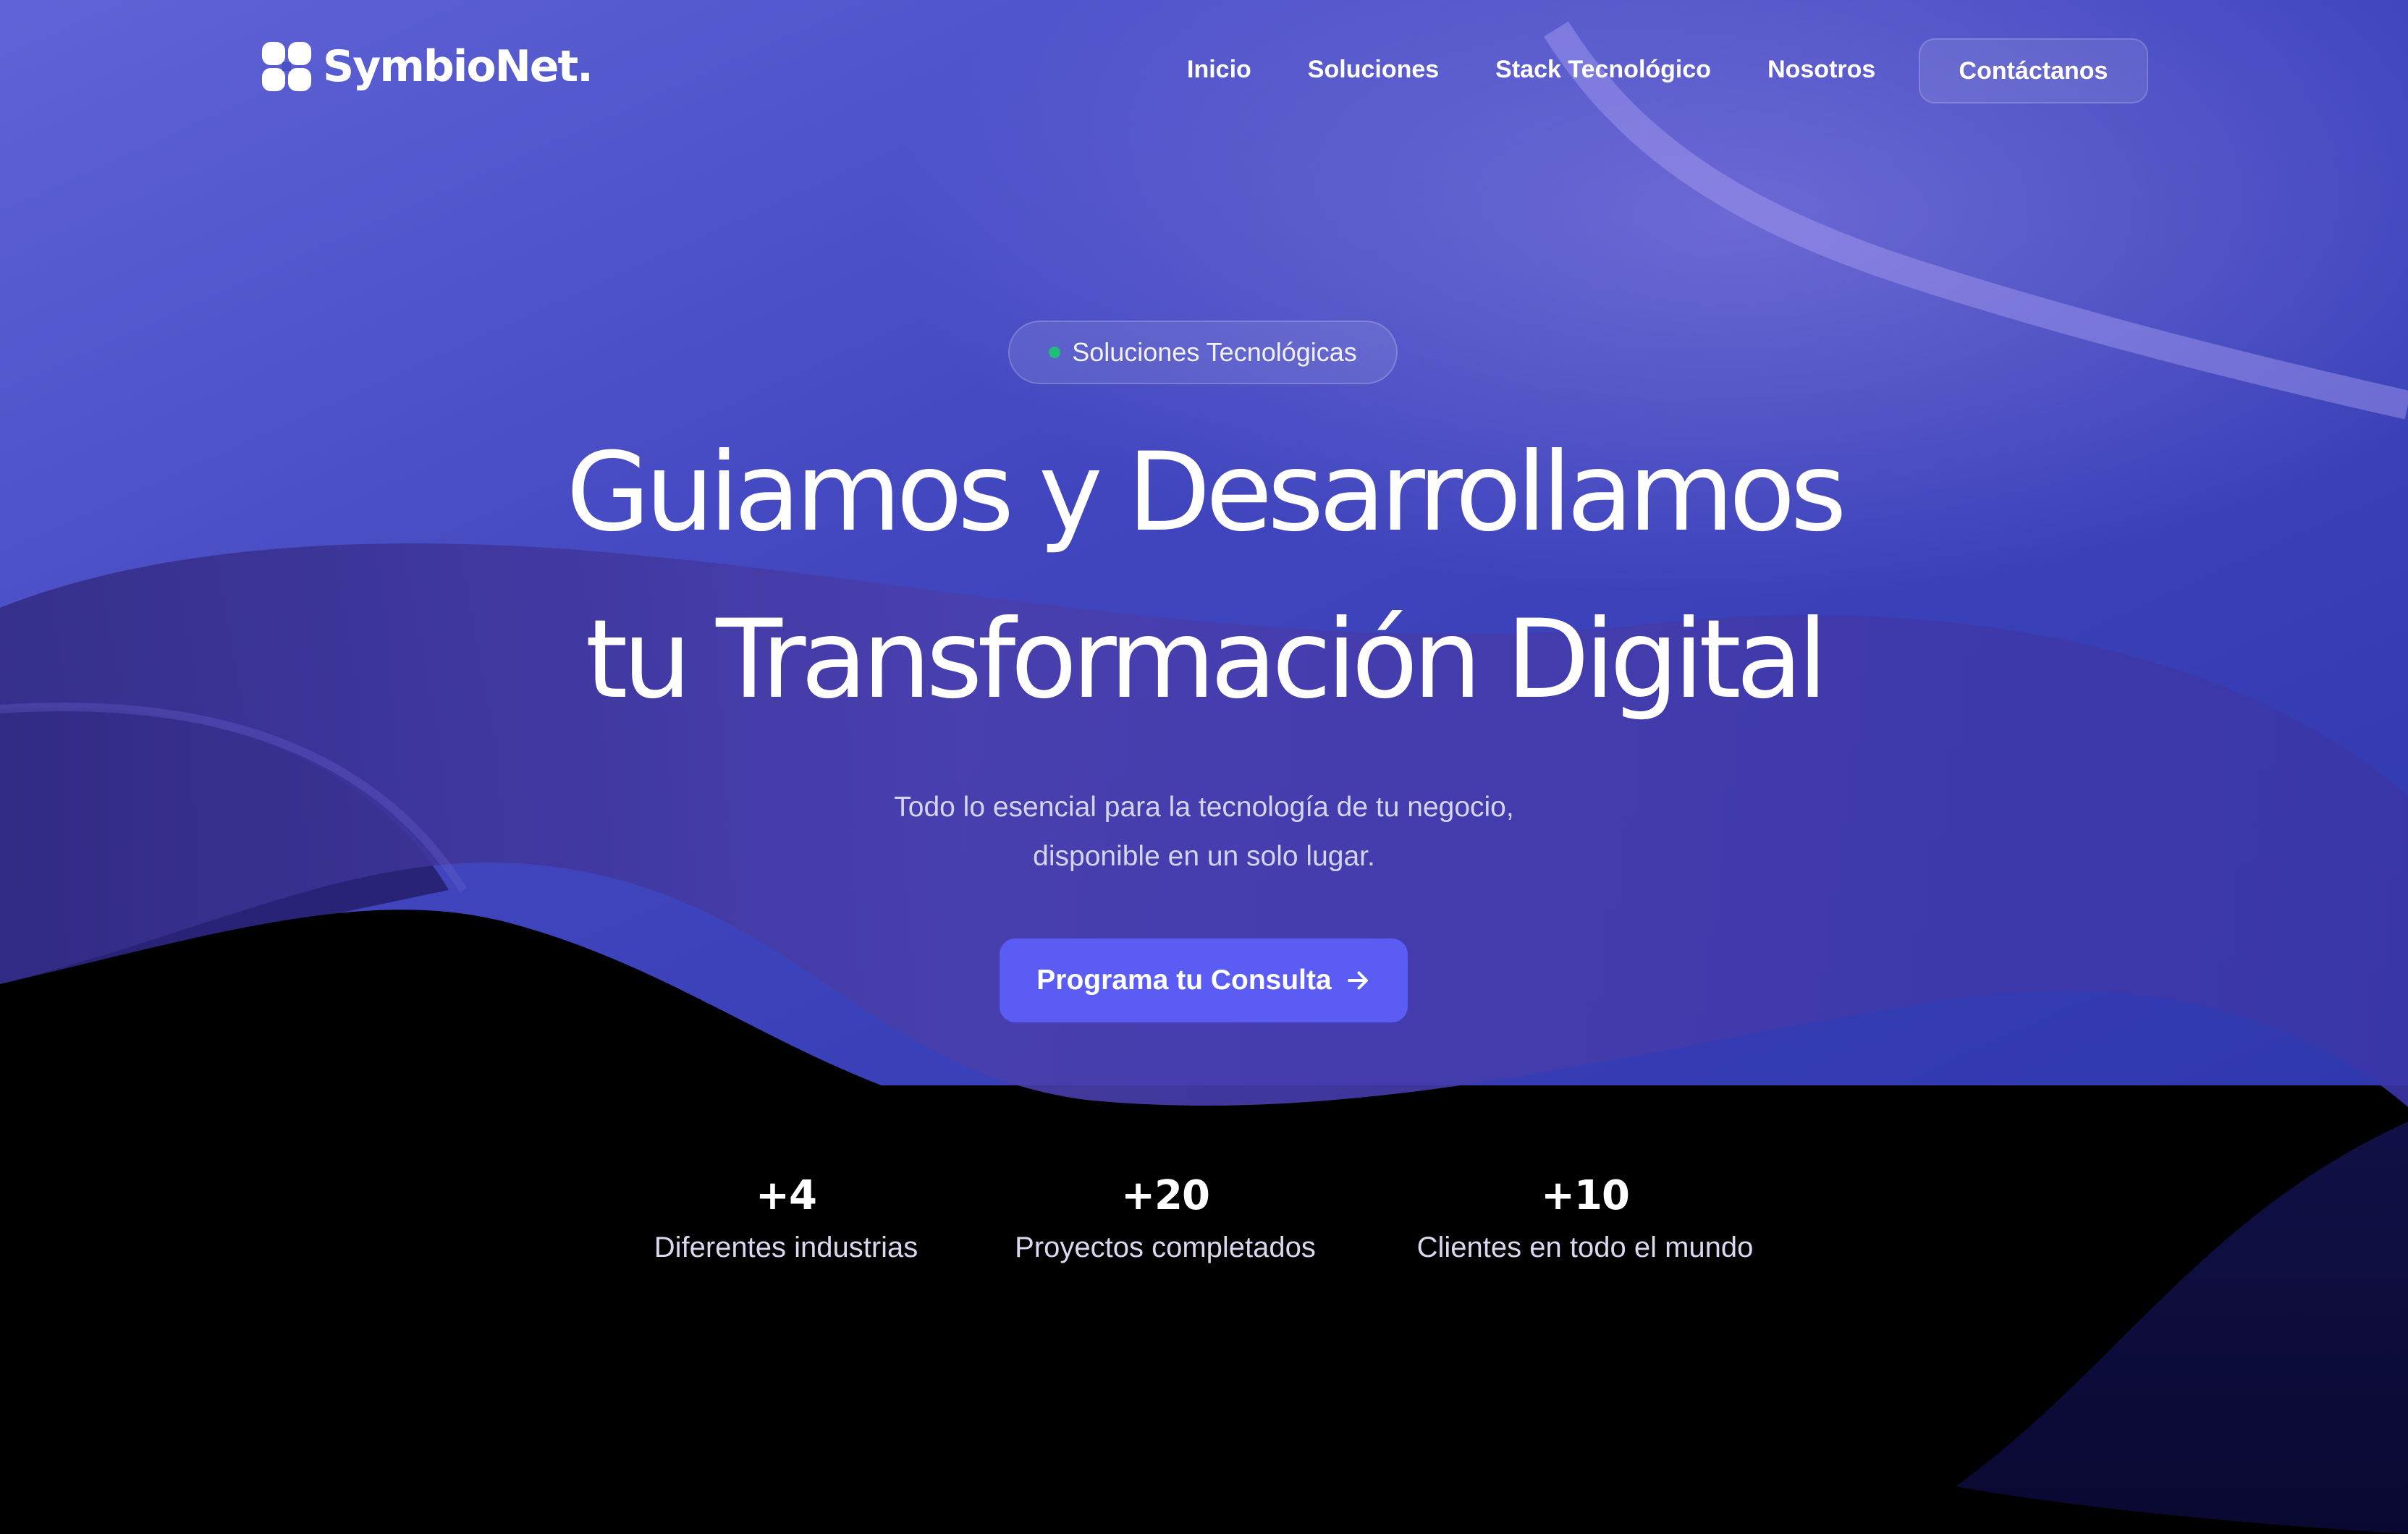 Image resolution: width=2408 pixels, height=1534 pixels. I want to click on flower-grid-icon, so click(286, 66).